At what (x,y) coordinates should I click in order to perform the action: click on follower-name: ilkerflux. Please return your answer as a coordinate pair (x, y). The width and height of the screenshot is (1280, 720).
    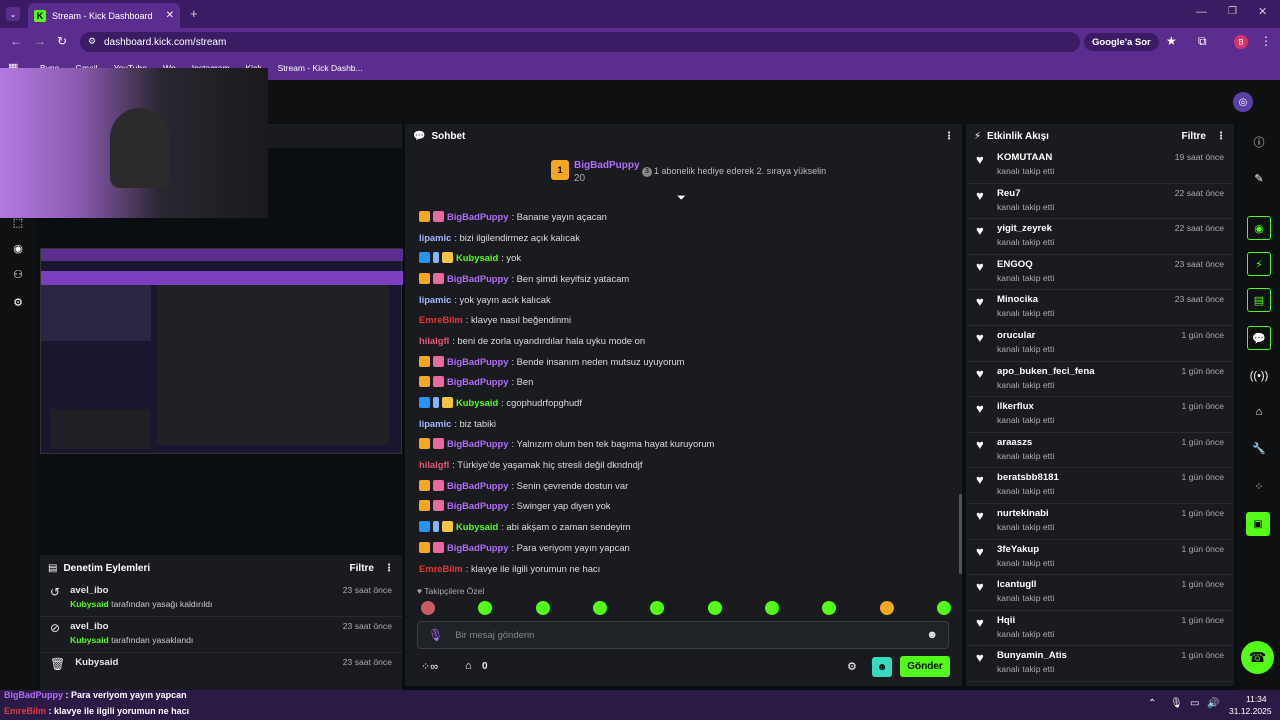
    Looking at the image, I should click on (1025, 406).